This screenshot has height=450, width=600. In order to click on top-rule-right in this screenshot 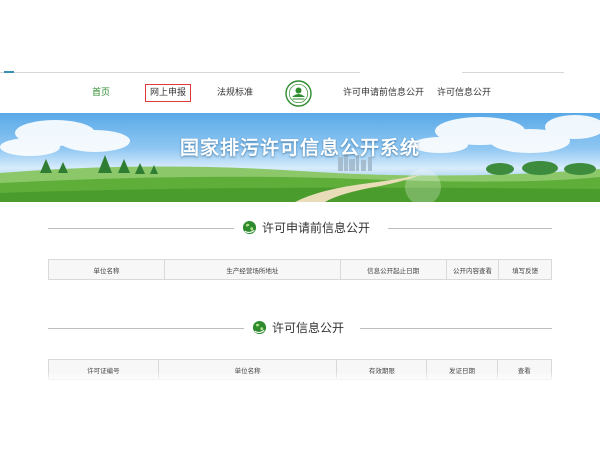, I will do `click(513, 72)`.